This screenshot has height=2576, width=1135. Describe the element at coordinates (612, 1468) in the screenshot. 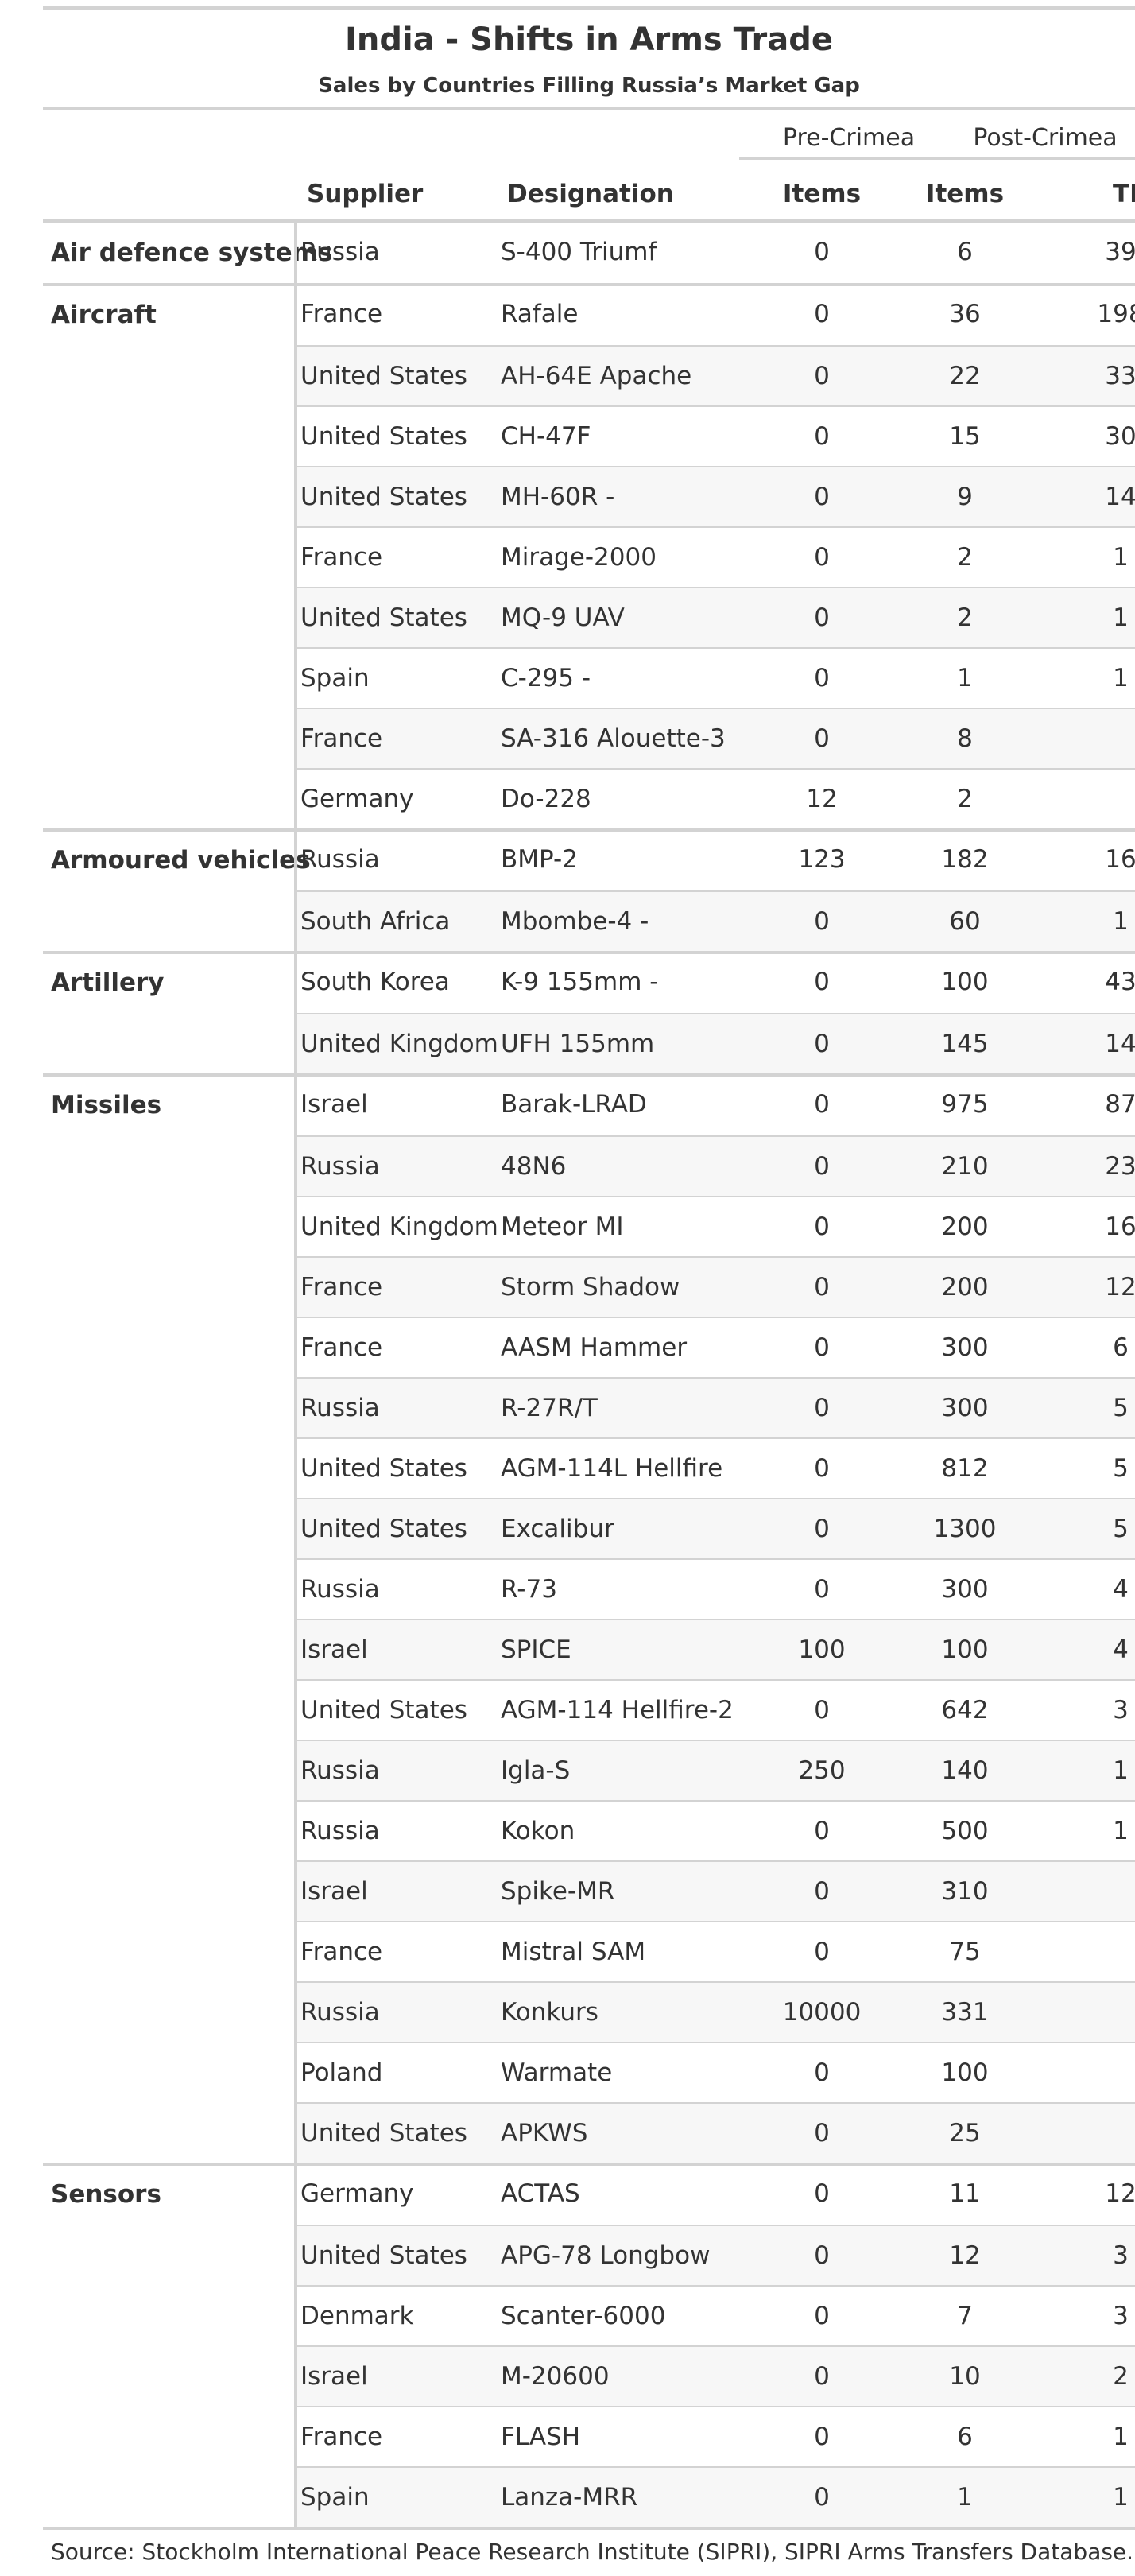

I see `cell-designation: AGM-114L Hellfire` at that location.